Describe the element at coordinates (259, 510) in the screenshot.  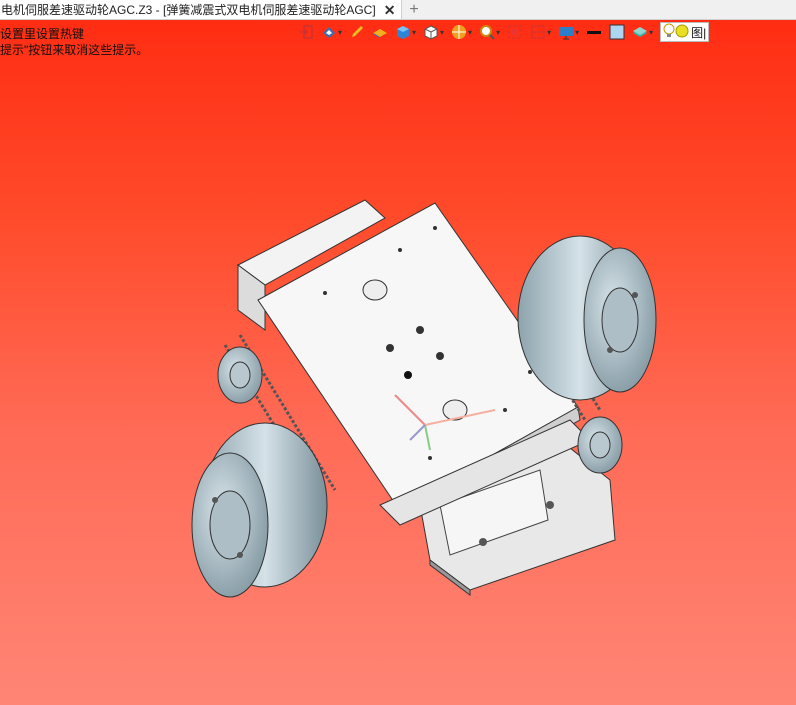
I see `left-wheel` at that location.